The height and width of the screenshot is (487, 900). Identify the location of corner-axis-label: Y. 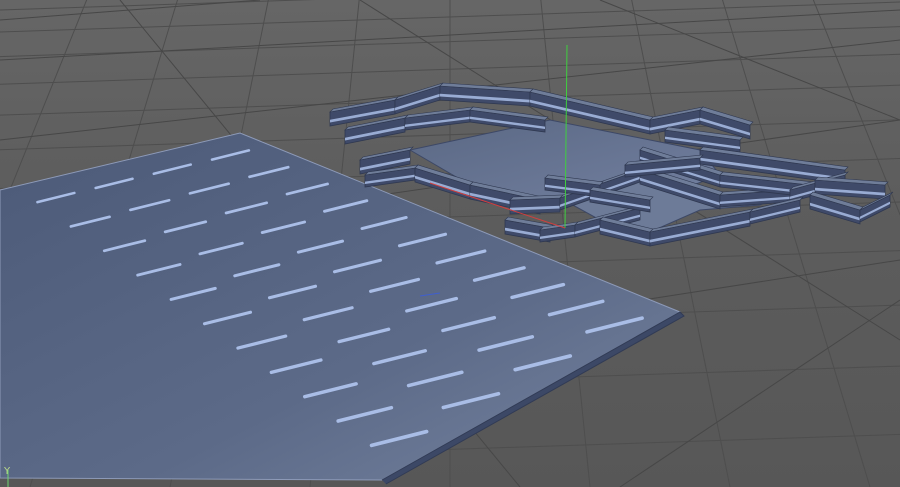
(7, 471).